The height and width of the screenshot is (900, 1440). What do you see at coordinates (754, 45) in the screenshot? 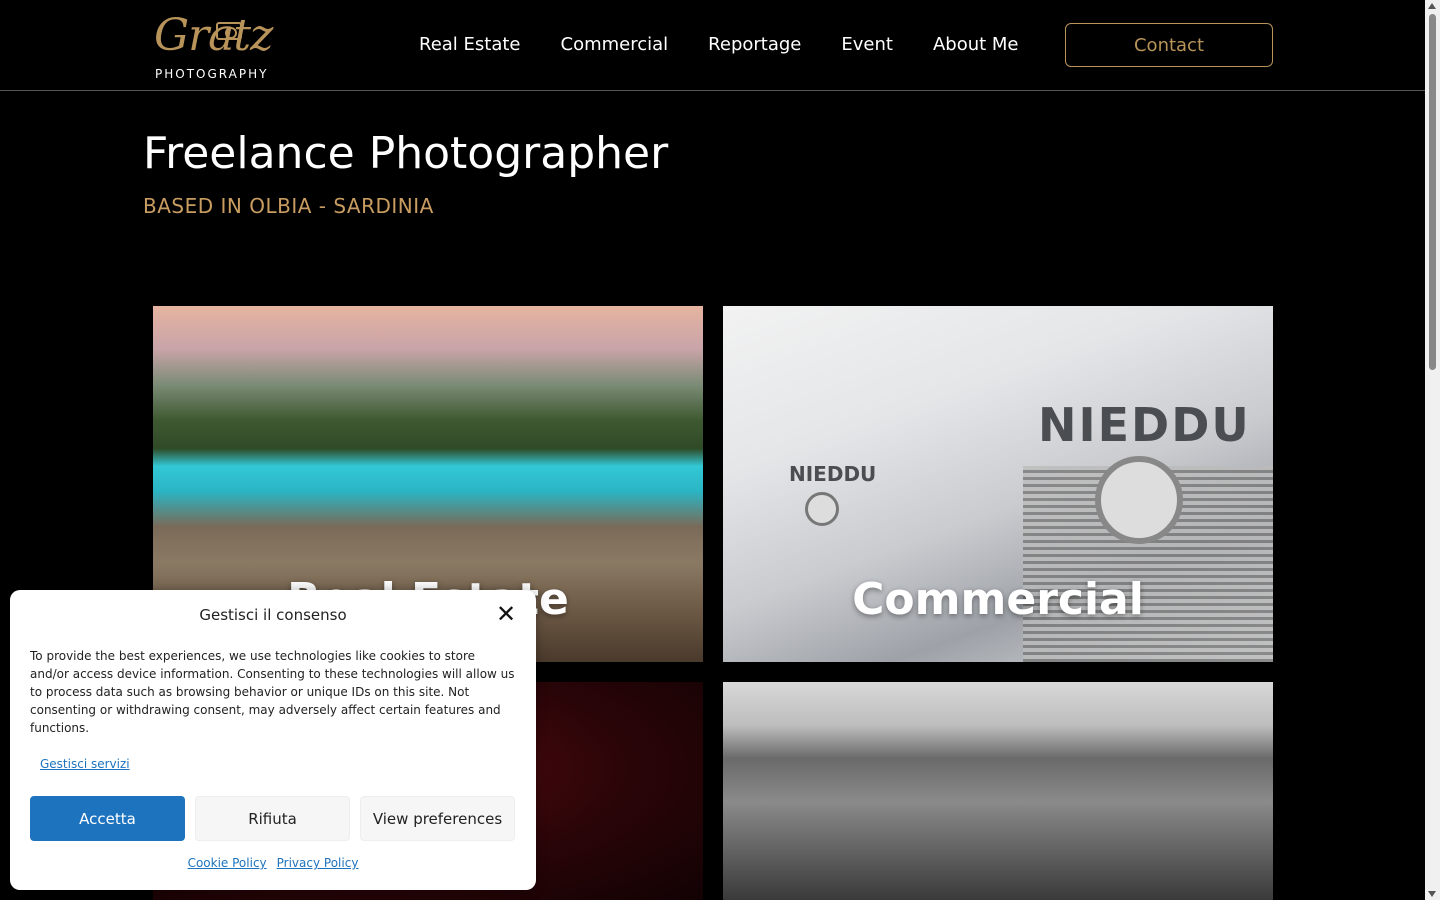
I see `nav-reportage: Reportage` at bounding box center [754, 45].